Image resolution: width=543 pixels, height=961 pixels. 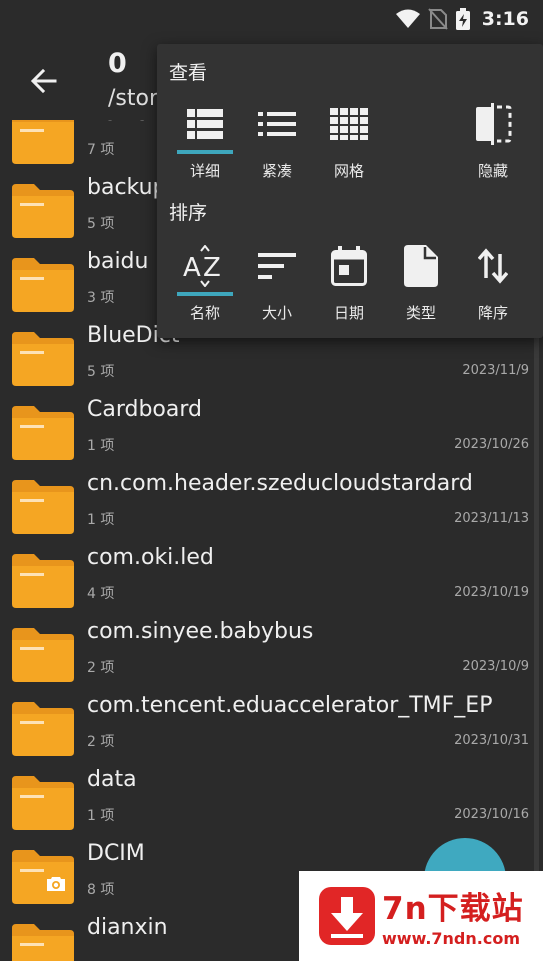 I want to click on grid-icon, so click(x=349, y=124).